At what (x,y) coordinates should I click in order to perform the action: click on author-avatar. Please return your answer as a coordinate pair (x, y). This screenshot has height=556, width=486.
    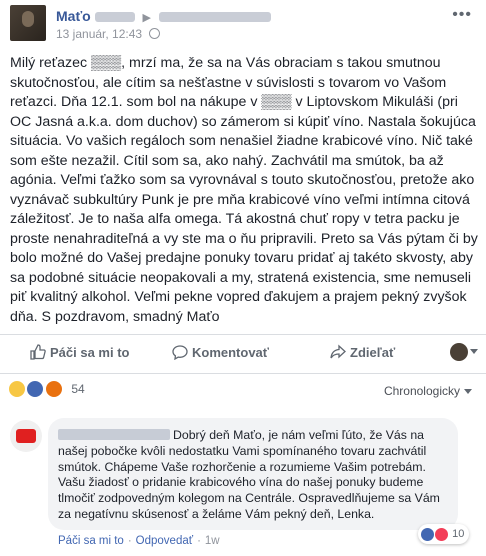
    Looking at the image, I should click on (28, 23).